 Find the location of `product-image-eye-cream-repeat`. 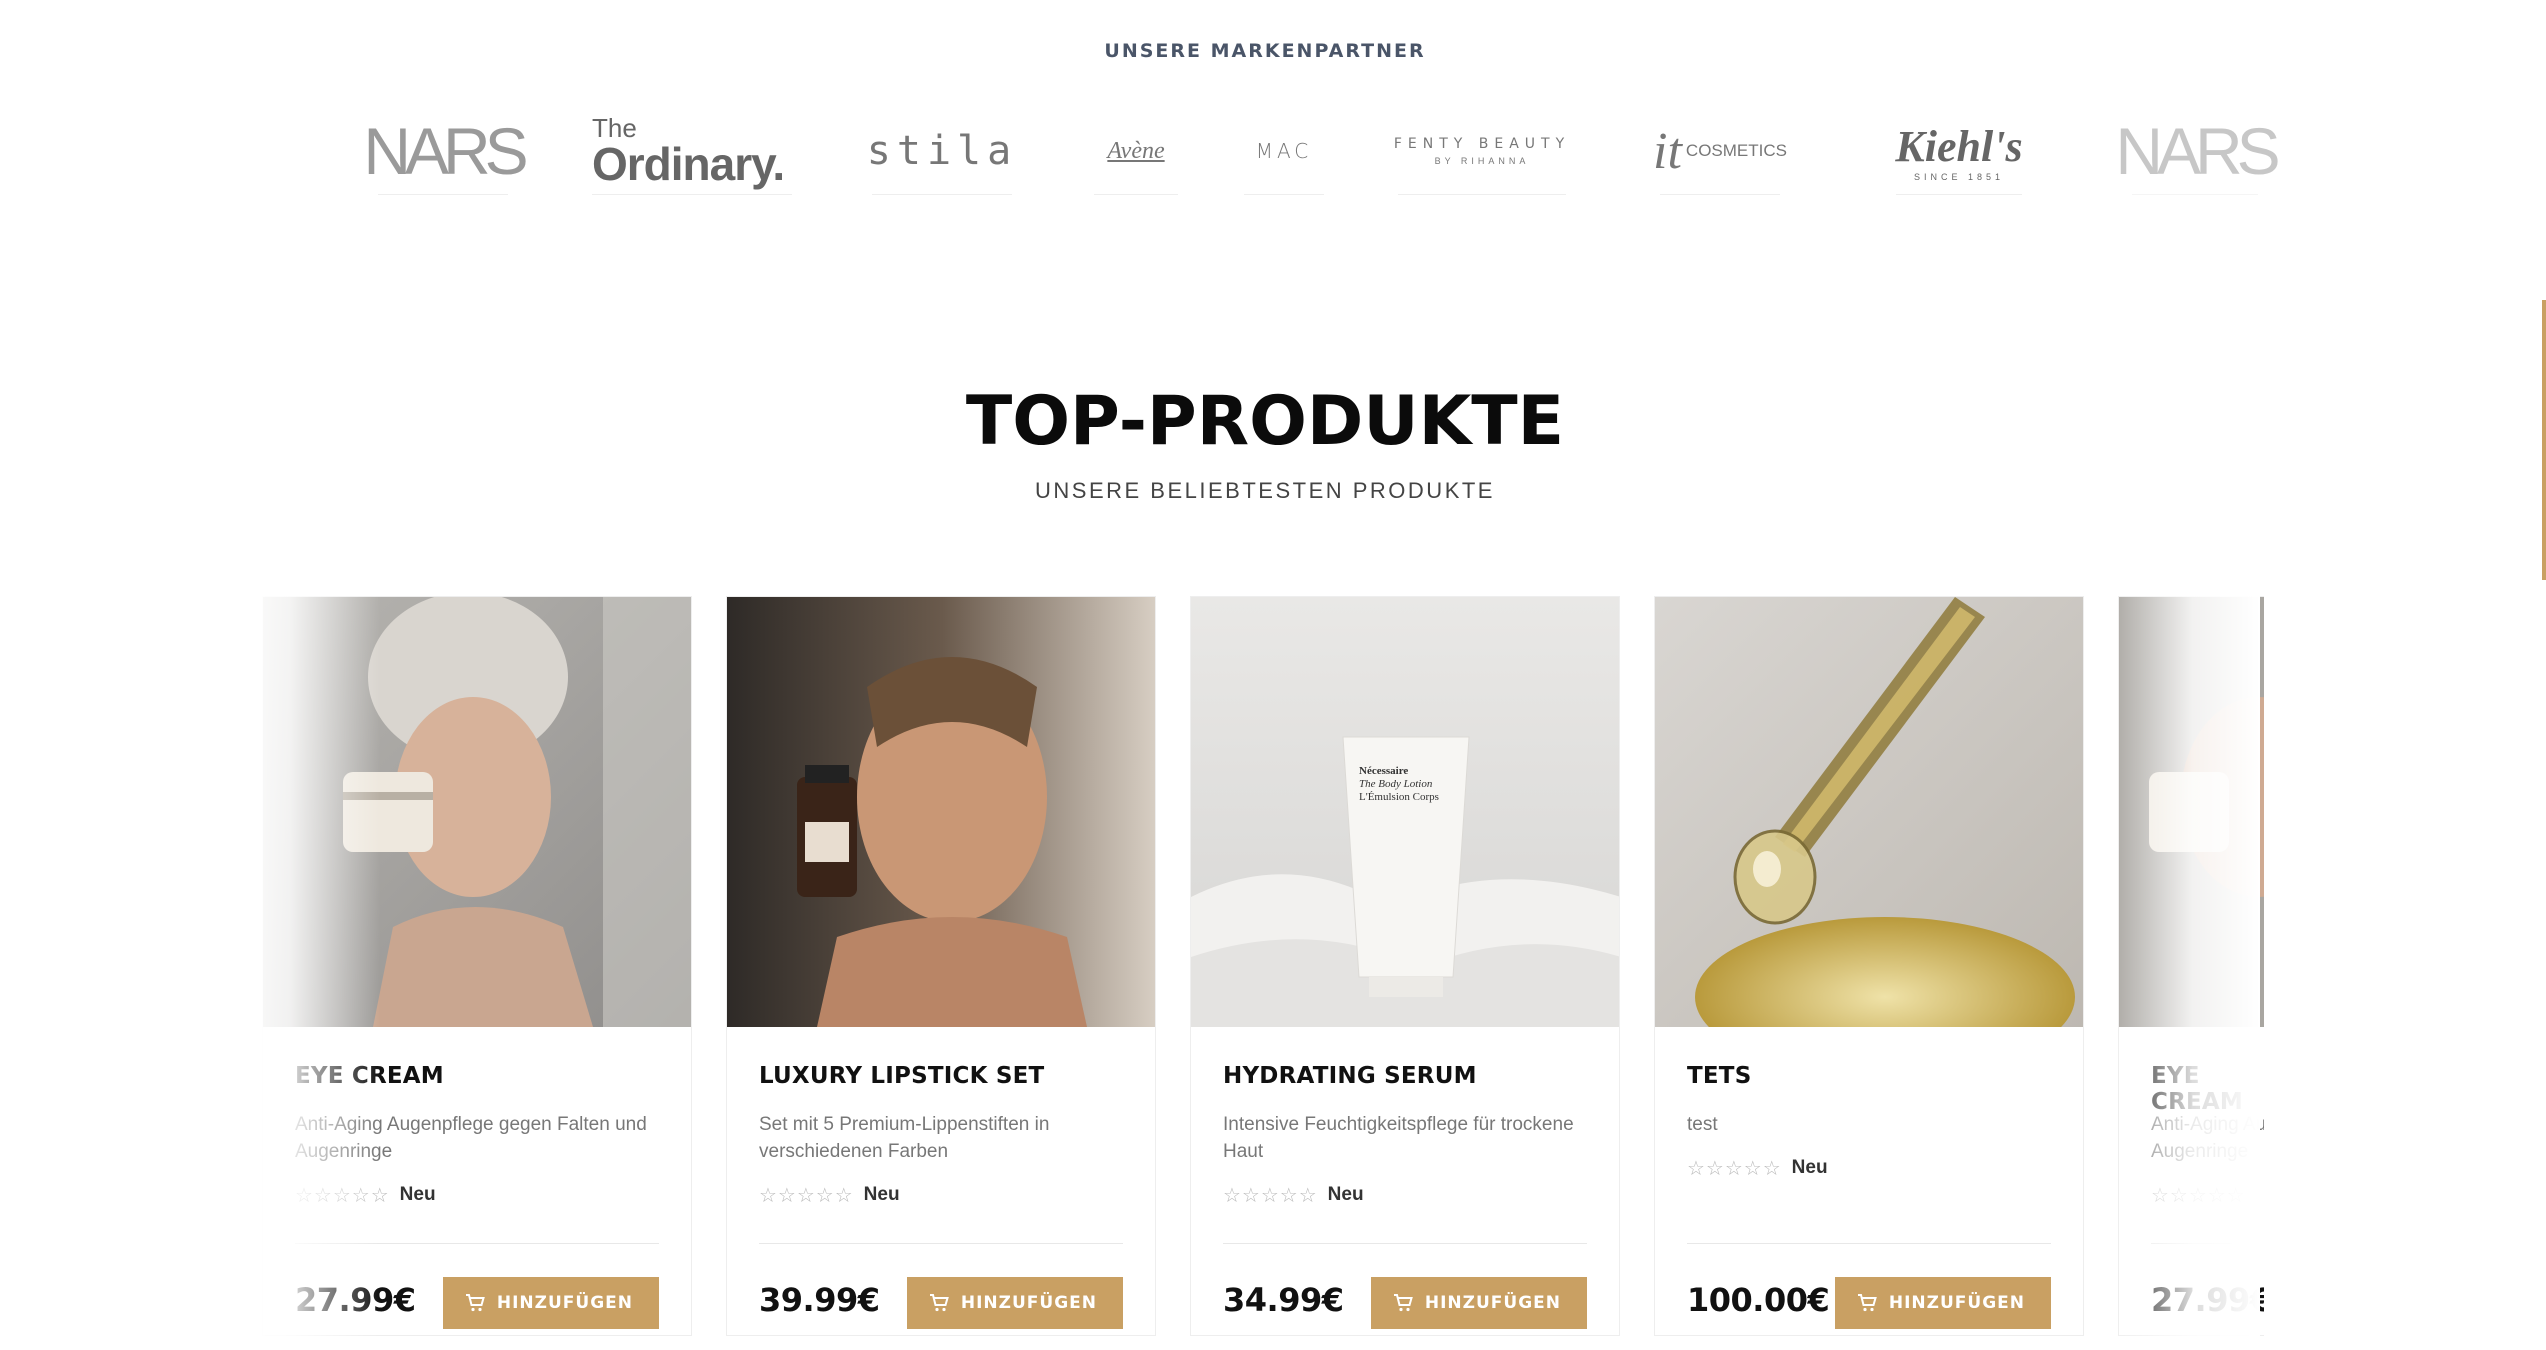

product-image-eye-cream-repeat is located at coordinates (2191, 812).